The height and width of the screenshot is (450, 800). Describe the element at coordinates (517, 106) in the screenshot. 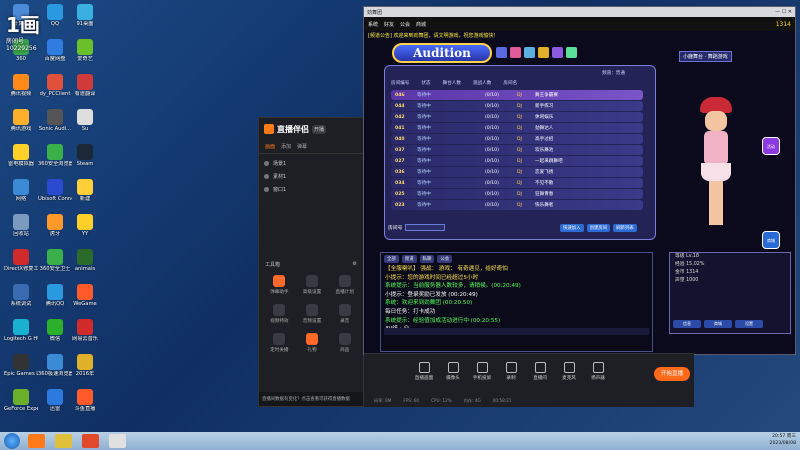

I see `room-row: 044 等待中 (0/10) DJ 新手练习` at that location.